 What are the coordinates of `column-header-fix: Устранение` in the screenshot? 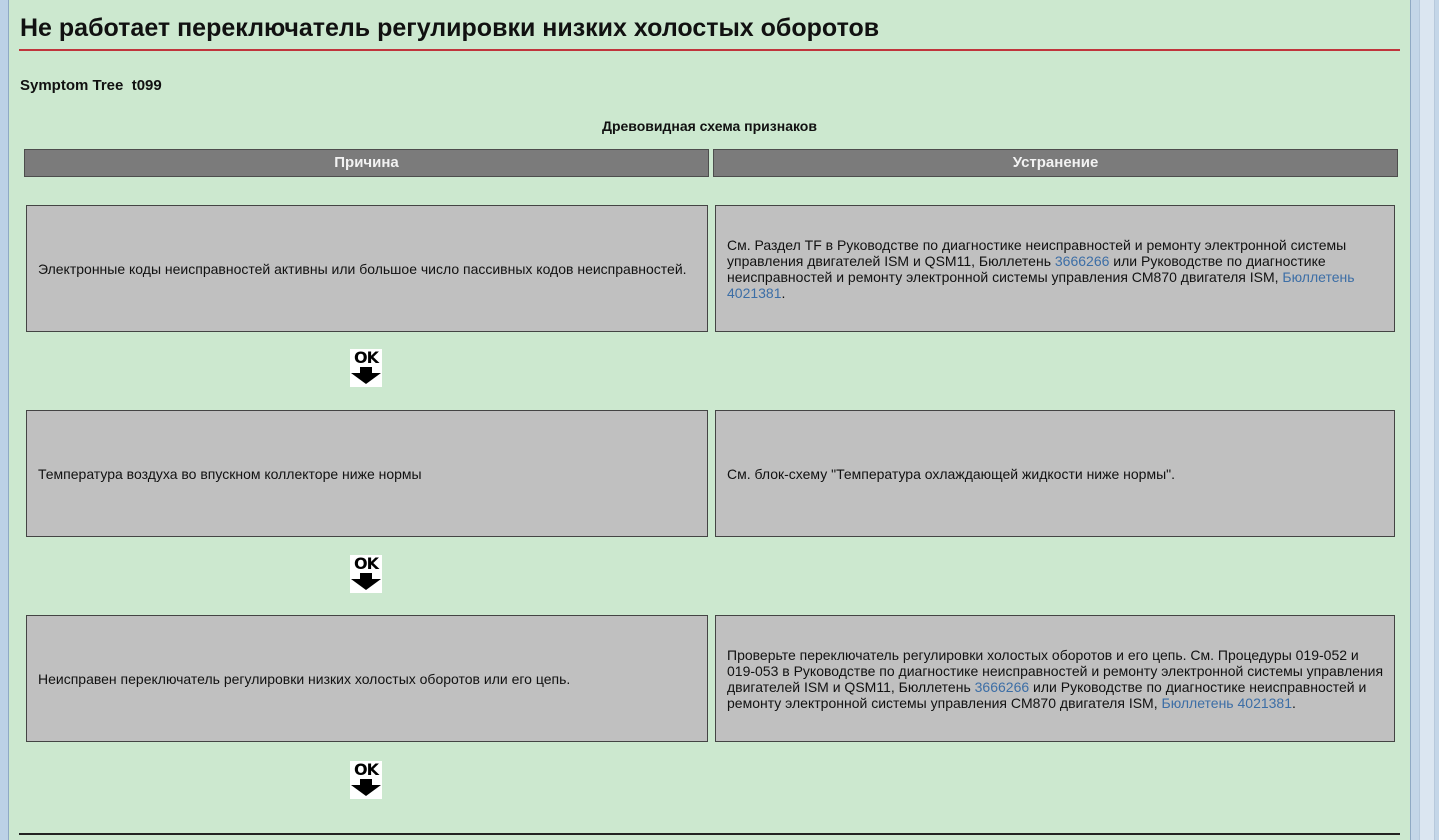 It's located at (1055, 163).